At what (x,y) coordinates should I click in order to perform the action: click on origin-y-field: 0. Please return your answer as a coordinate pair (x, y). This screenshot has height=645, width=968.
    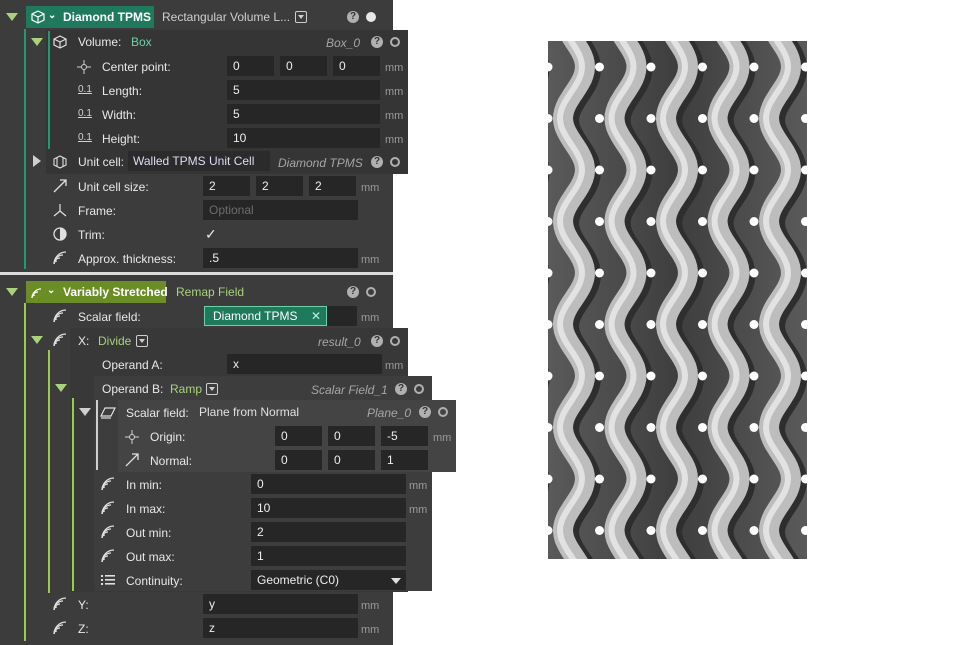
    Looking at the image, I should click on (351, 436).